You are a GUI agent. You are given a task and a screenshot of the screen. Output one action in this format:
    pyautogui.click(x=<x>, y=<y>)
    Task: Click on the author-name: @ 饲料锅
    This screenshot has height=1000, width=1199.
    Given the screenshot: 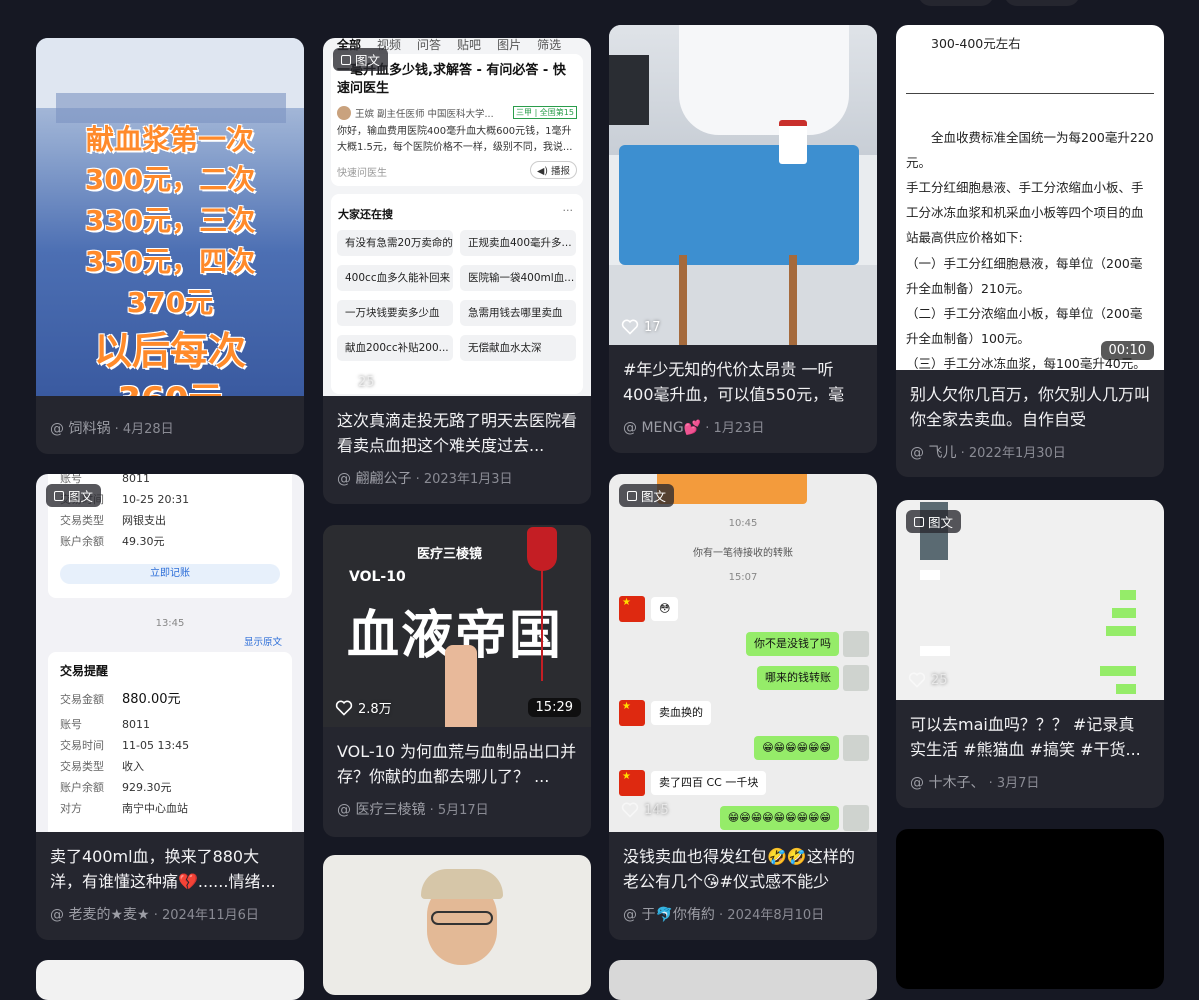 What is the action you would take?
    pyautogui.click(x=80, y=429)
    